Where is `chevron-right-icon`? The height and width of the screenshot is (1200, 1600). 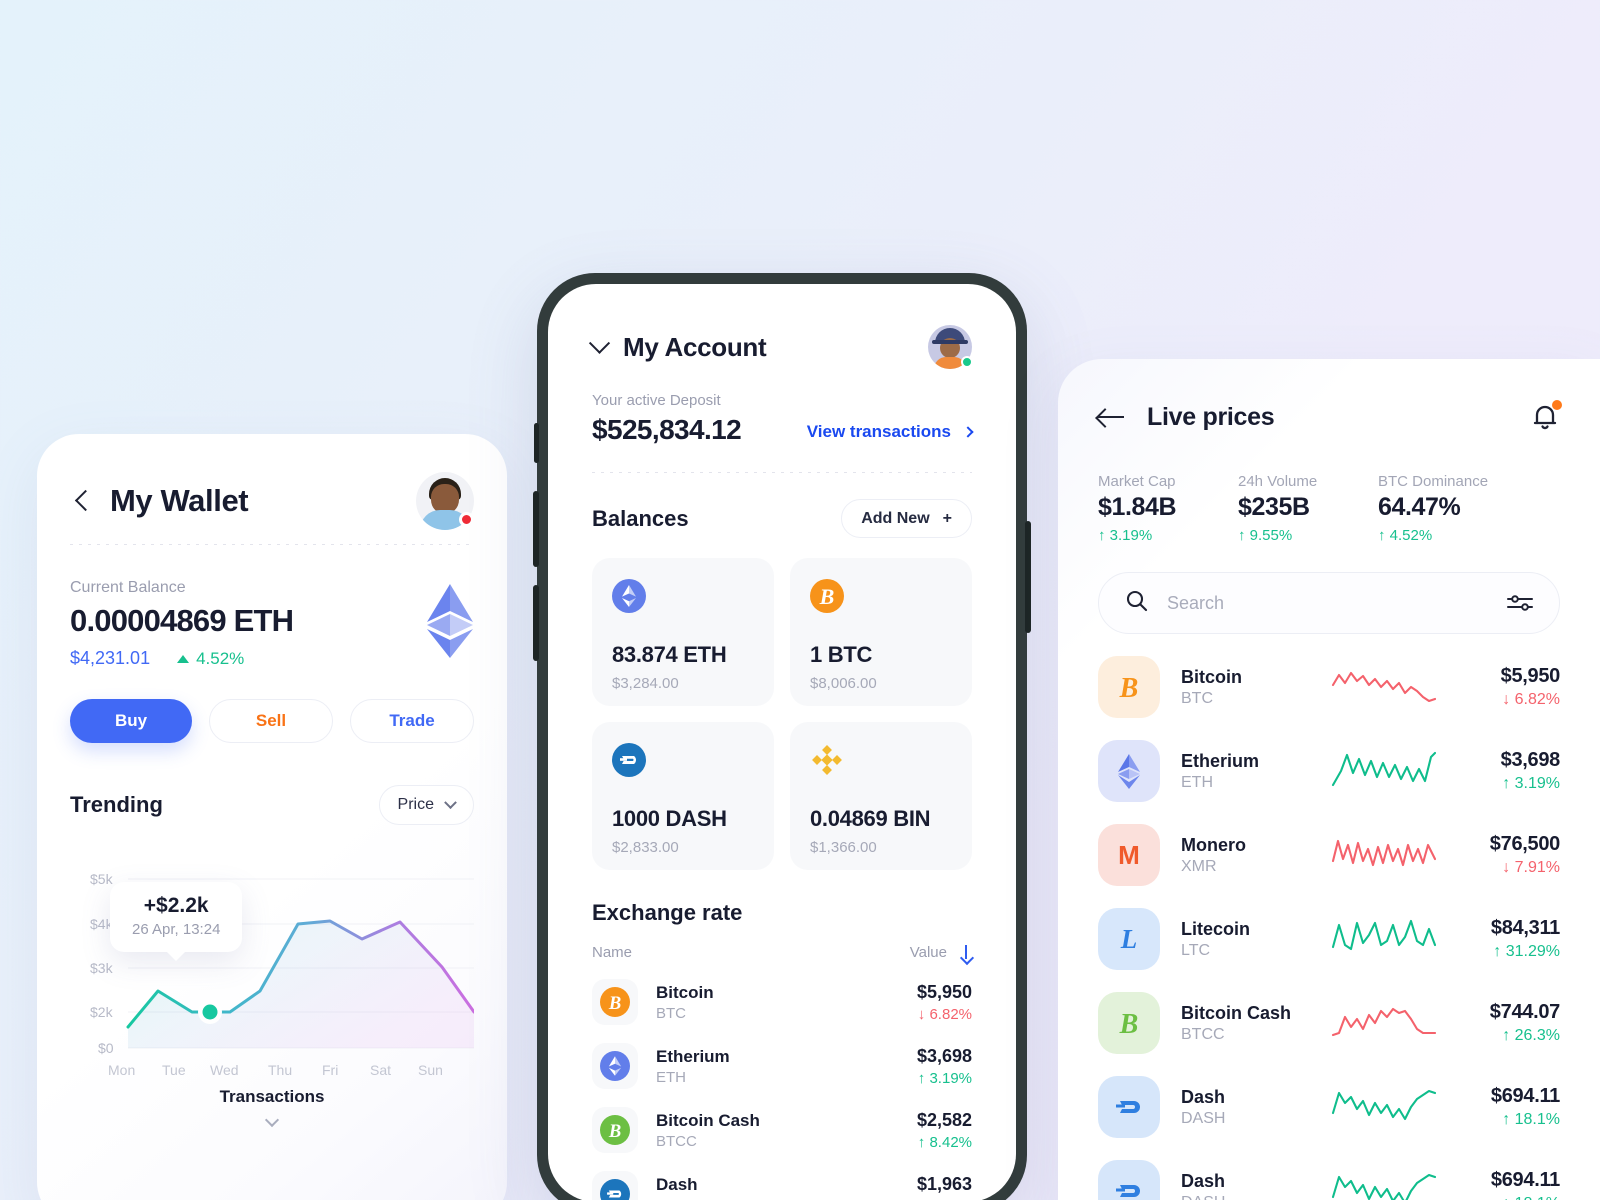
chevron-right-icon is located at coordinates (968, 432).